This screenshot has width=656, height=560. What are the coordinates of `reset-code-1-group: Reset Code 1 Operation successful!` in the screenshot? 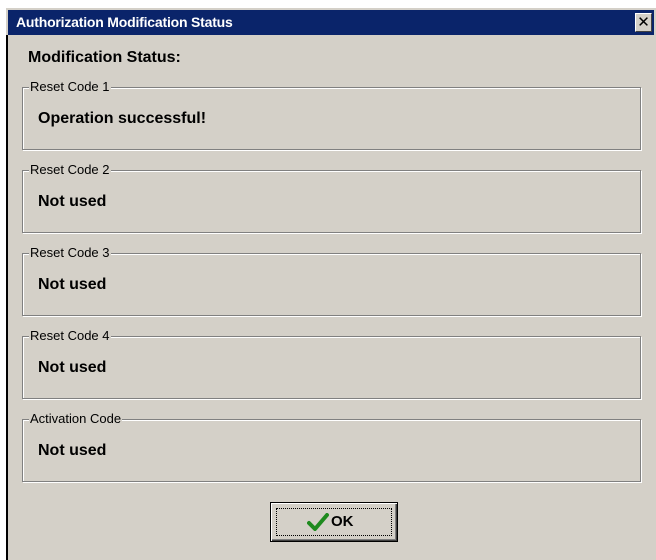 It's located at (331, 114).